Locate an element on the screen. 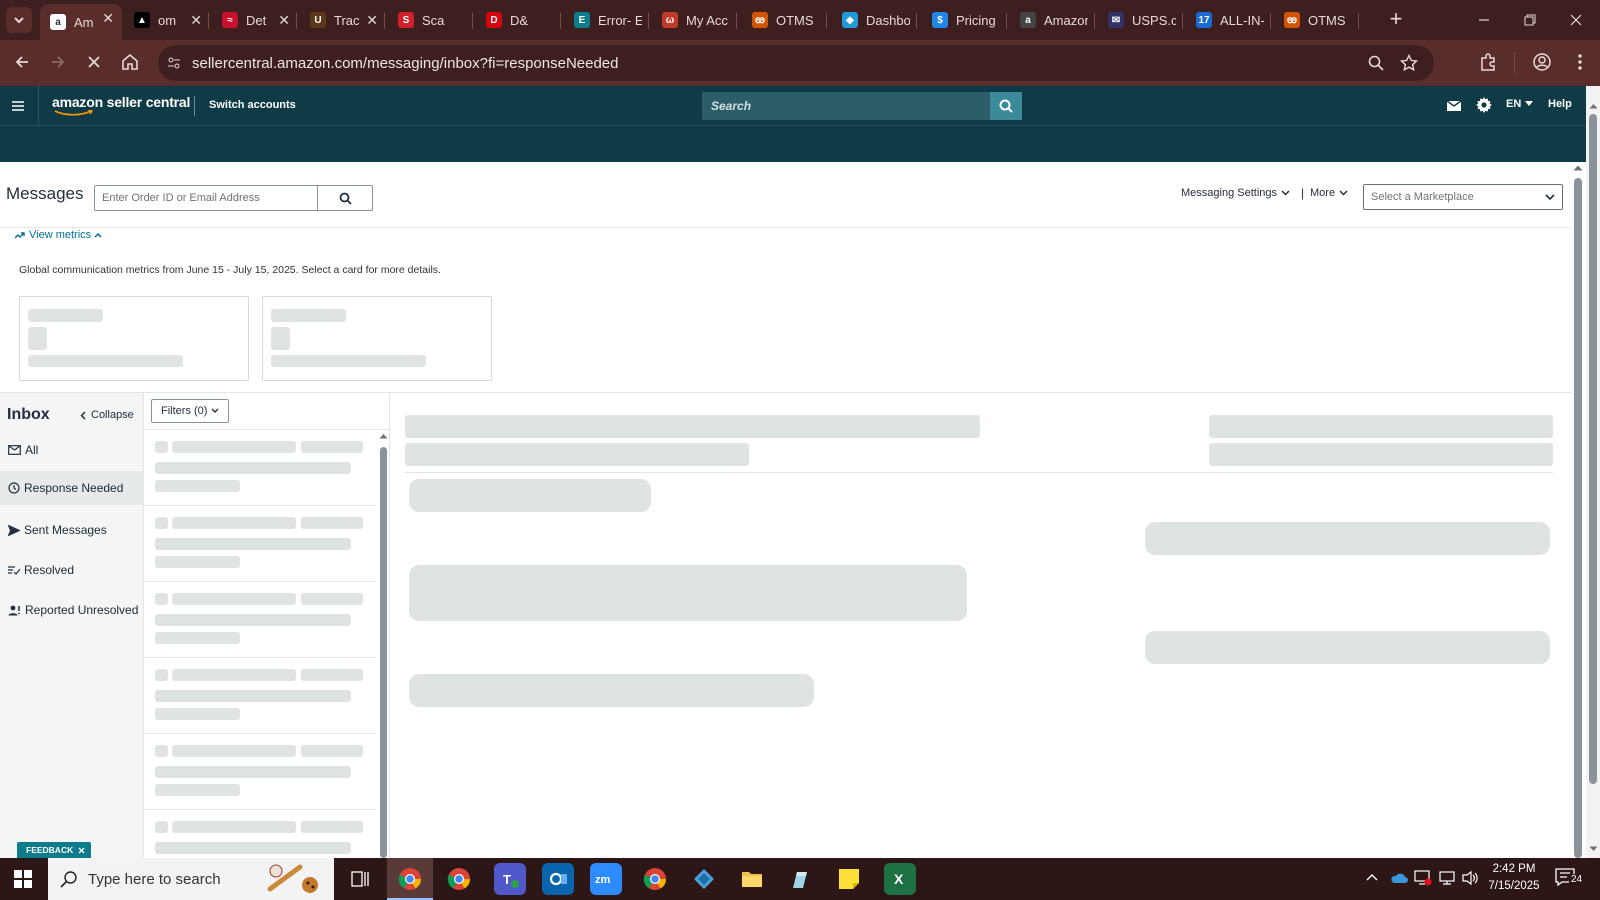 This screenshot has width=1600, height=900. extensions-button is located at coordinates (1488, 62).